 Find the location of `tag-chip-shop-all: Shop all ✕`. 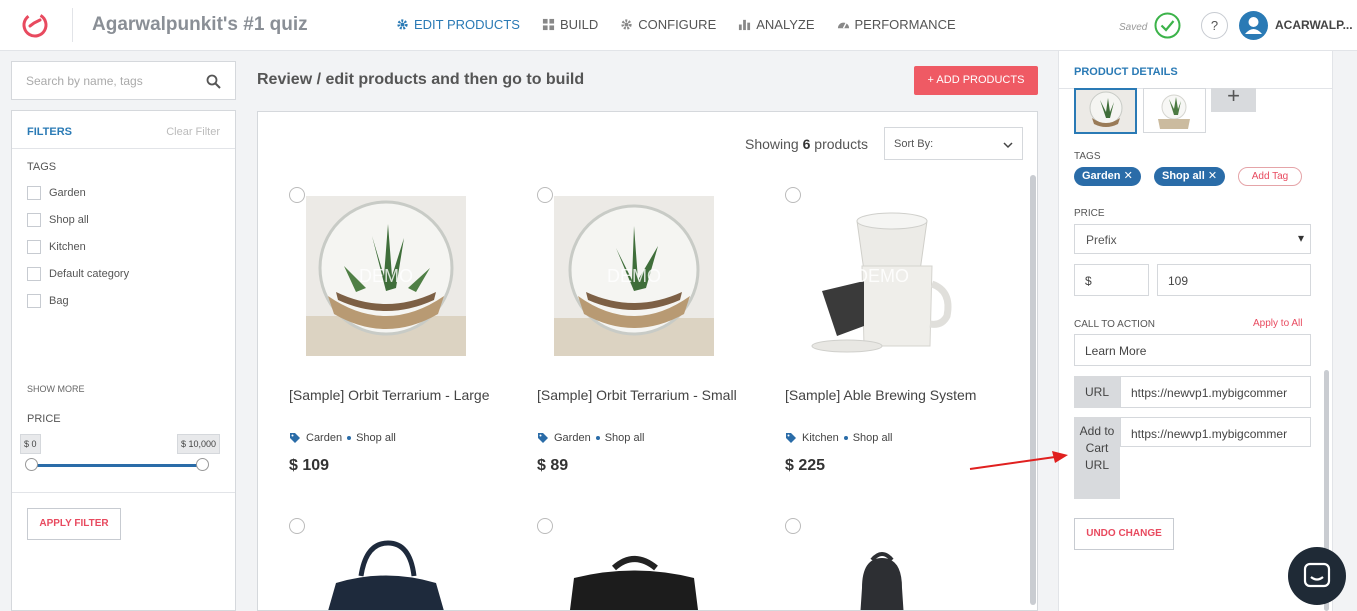

tag-chip-shop-all: Shop all ✕ is located at coordinates (1190, 176).